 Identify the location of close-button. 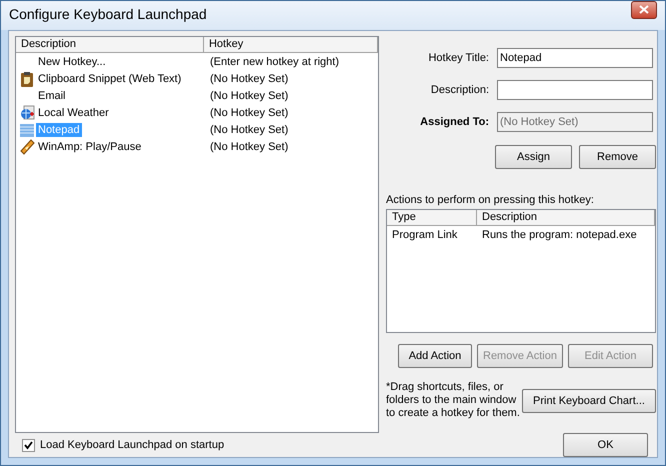
(644, 9).